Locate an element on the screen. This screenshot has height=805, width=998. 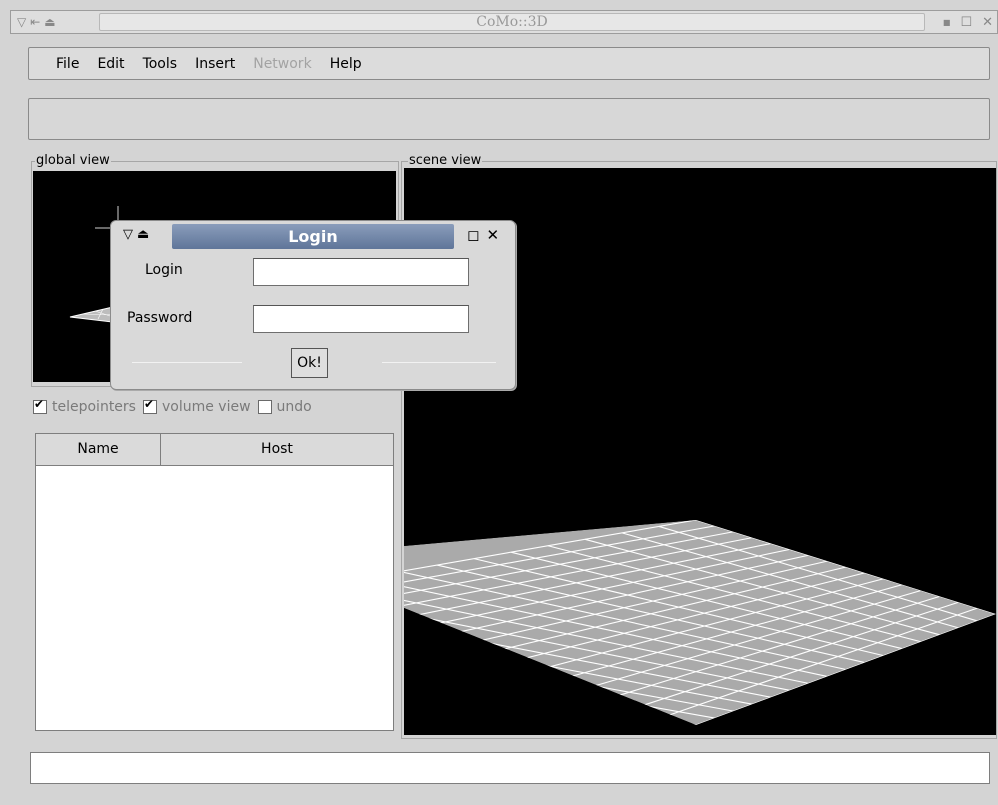
login-dialog: ▽ ⏏ Login ◻ ✕ Login Password Ok! is located at coordinates (313, 305).